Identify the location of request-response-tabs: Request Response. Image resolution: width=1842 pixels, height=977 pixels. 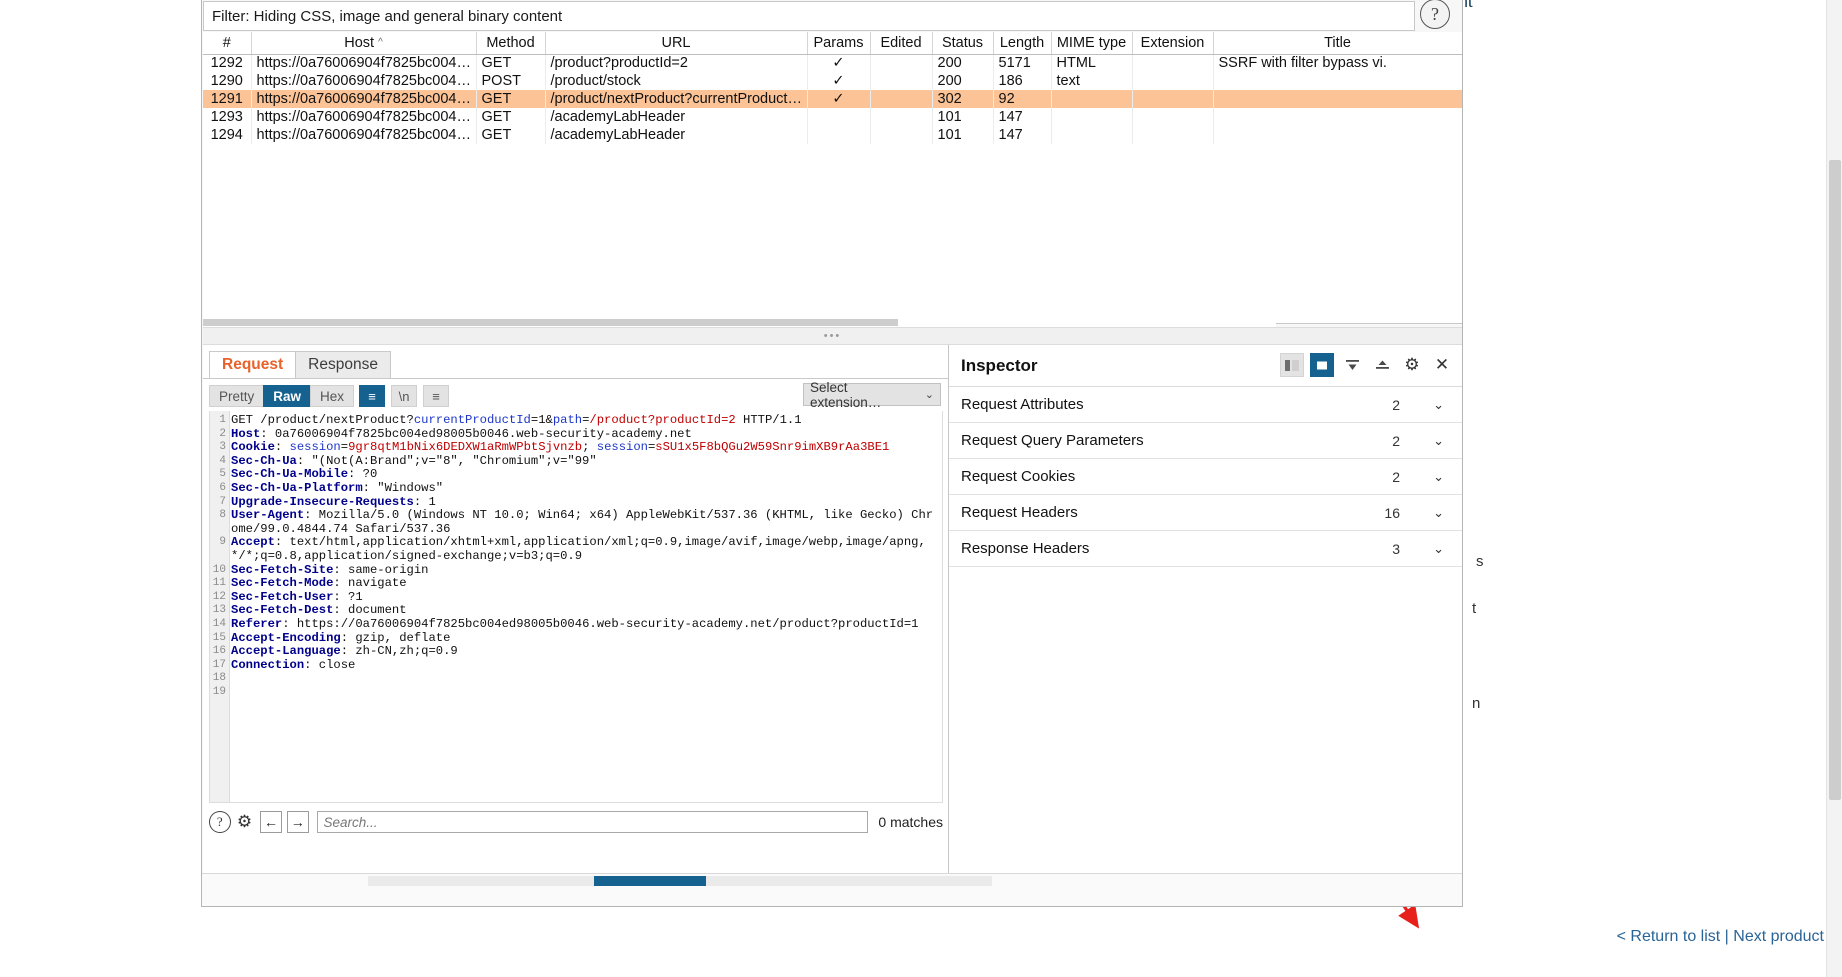
(300, 364).